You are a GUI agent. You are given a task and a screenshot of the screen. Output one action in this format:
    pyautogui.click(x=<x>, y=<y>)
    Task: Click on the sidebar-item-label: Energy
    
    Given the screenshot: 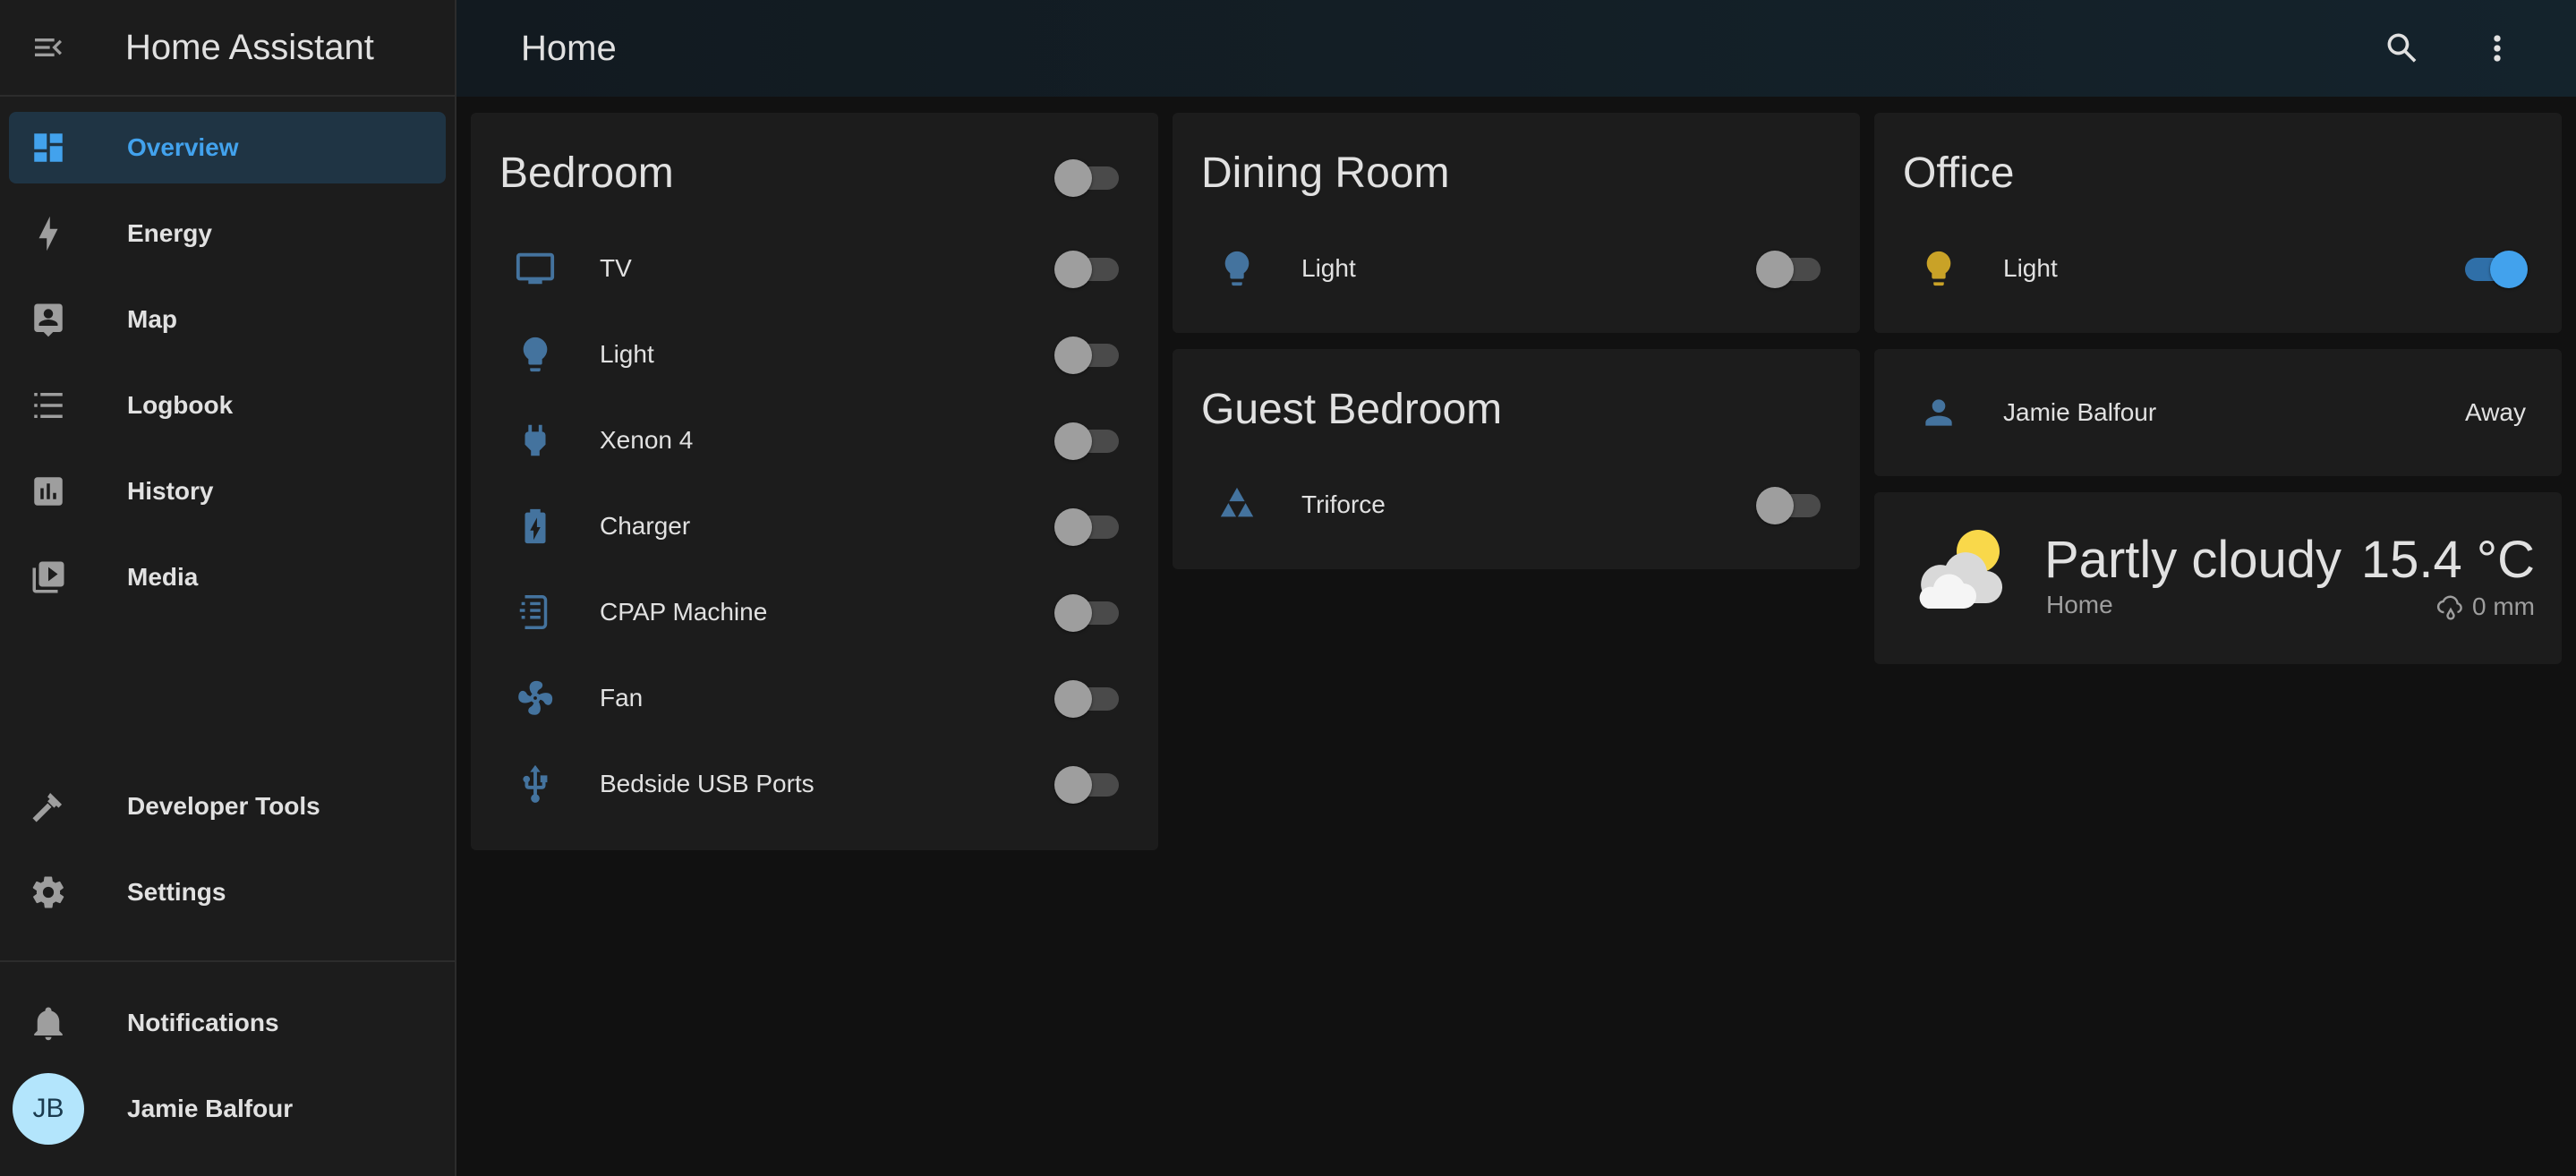 What is the action you would take?
    pyautogui.click(x=169, y=233)
    